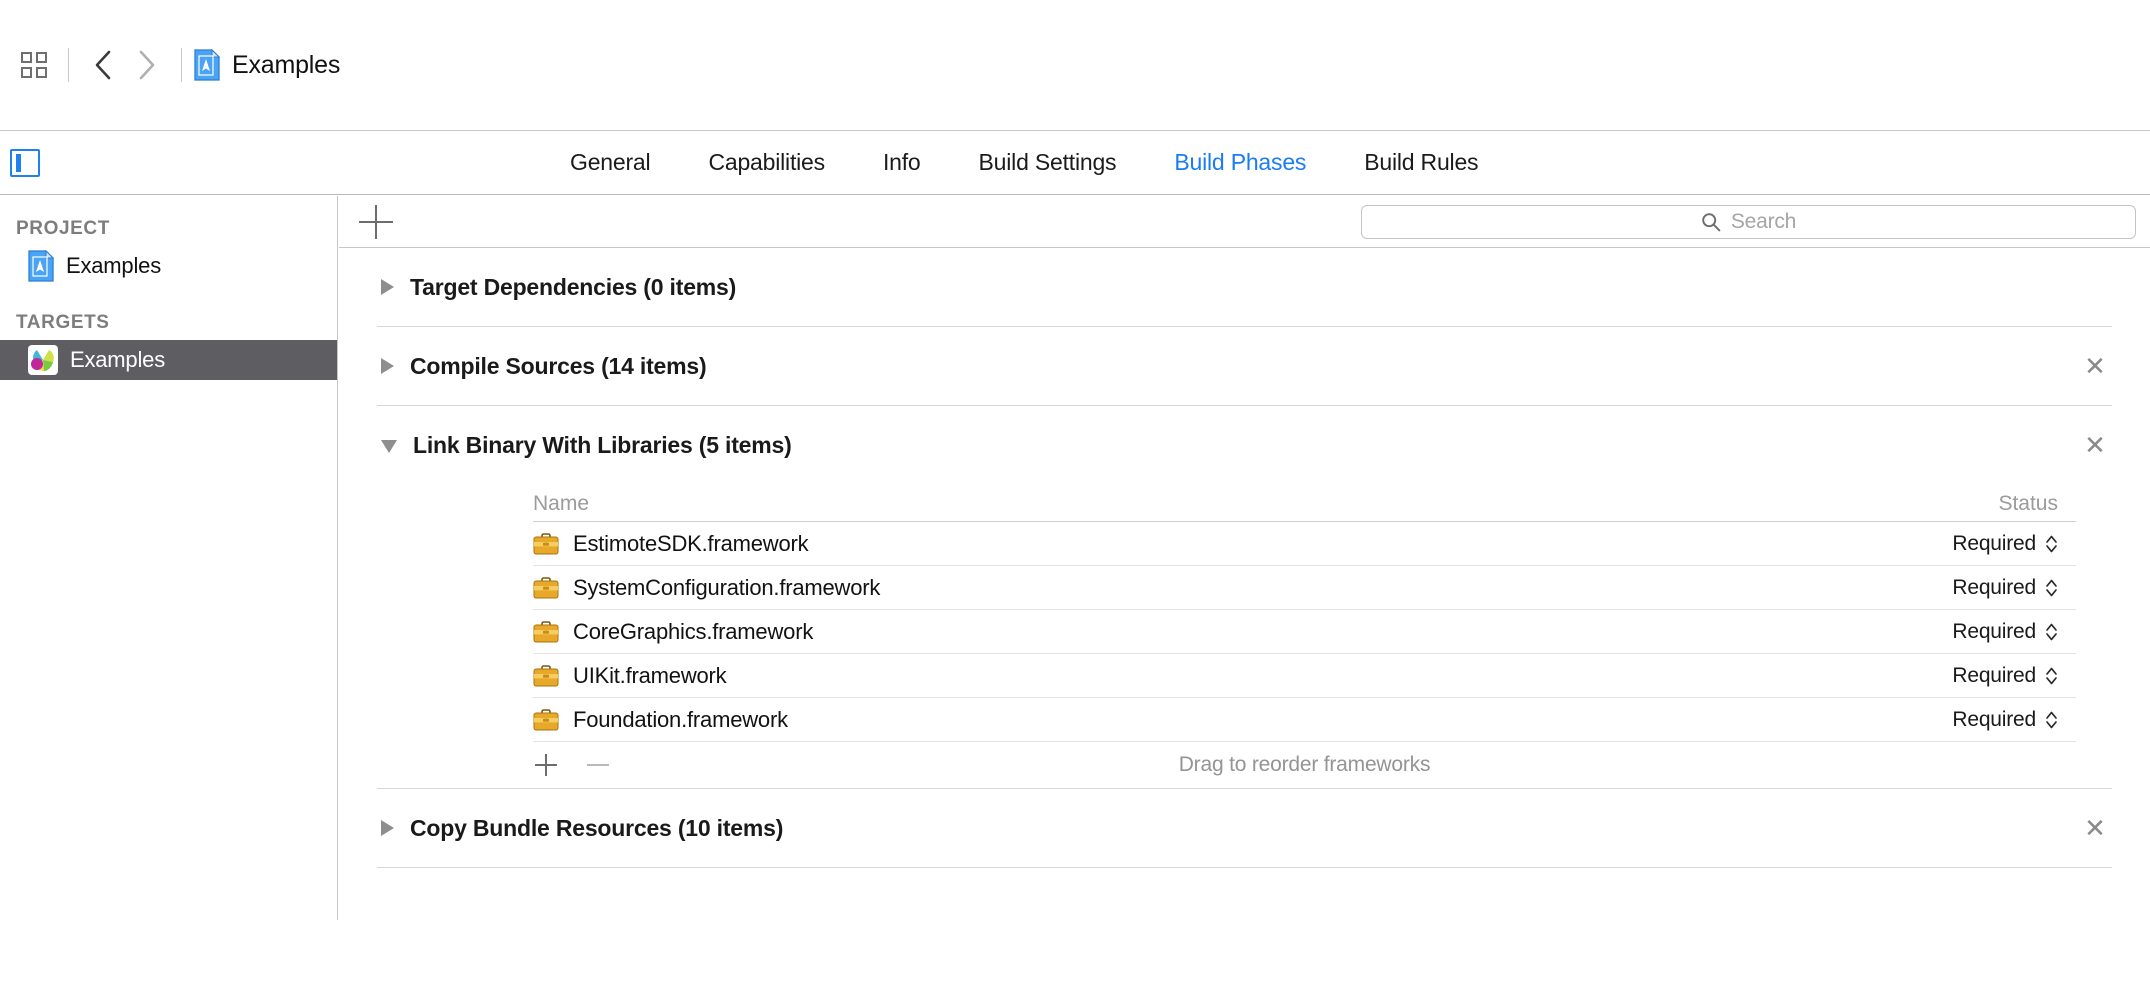 This screenshot has height=1000, width=2150. I want to click on sidebar-section-project: PROJECT, so click(63, 228).